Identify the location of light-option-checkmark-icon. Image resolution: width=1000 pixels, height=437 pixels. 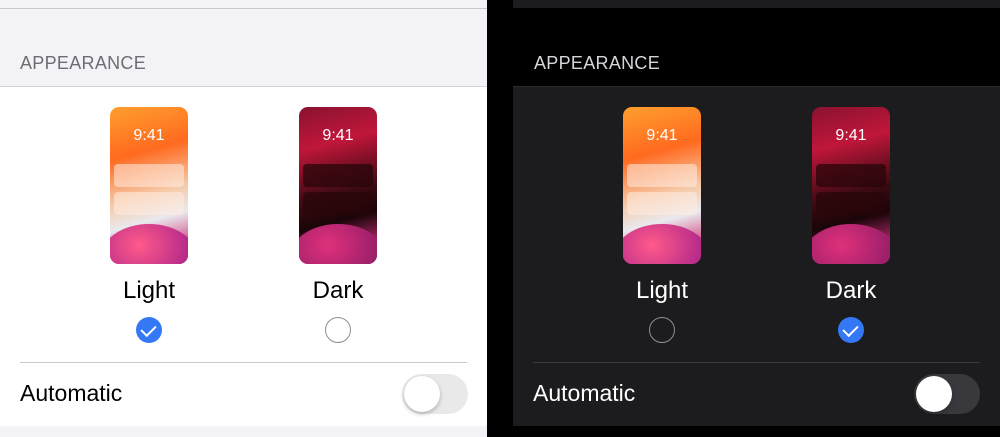
(149, 330).